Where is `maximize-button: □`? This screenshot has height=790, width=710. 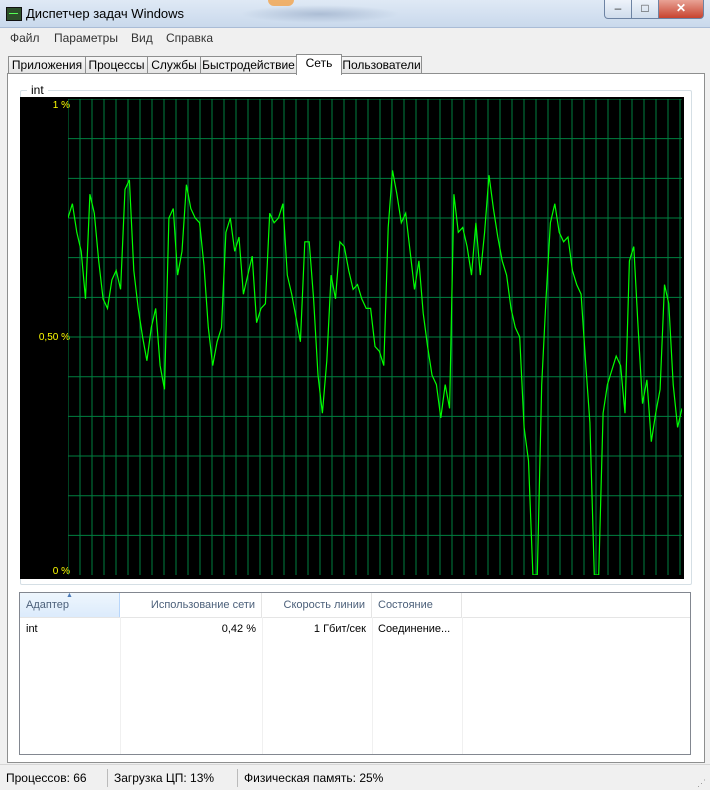
maximize-button: □ is located at coordinates (645, 9).